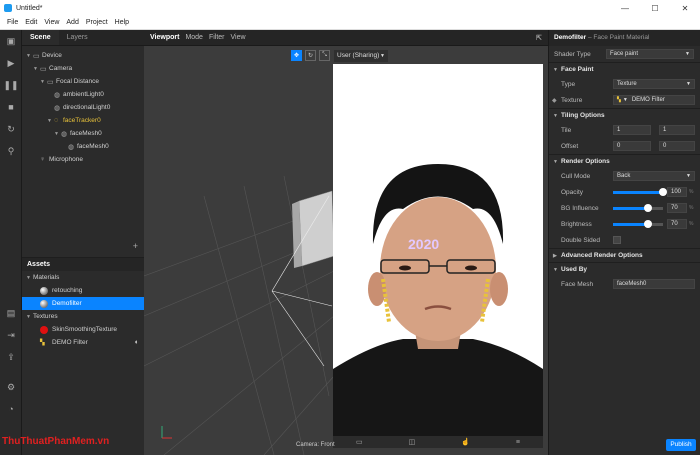 Image resolution: width=700 pixels, height=455 pixels. I want to click on properties-title: Demofilter, so click(570, 37).